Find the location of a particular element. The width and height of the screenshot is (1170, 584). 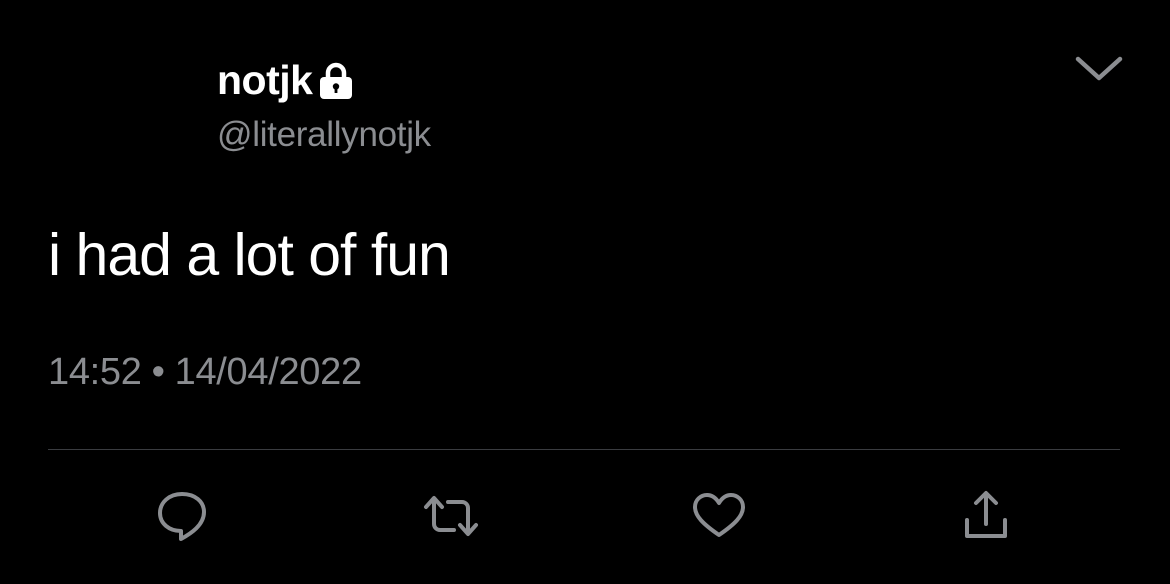

tweet-date: 14/04/2022 is located at coordinates (268, 372).